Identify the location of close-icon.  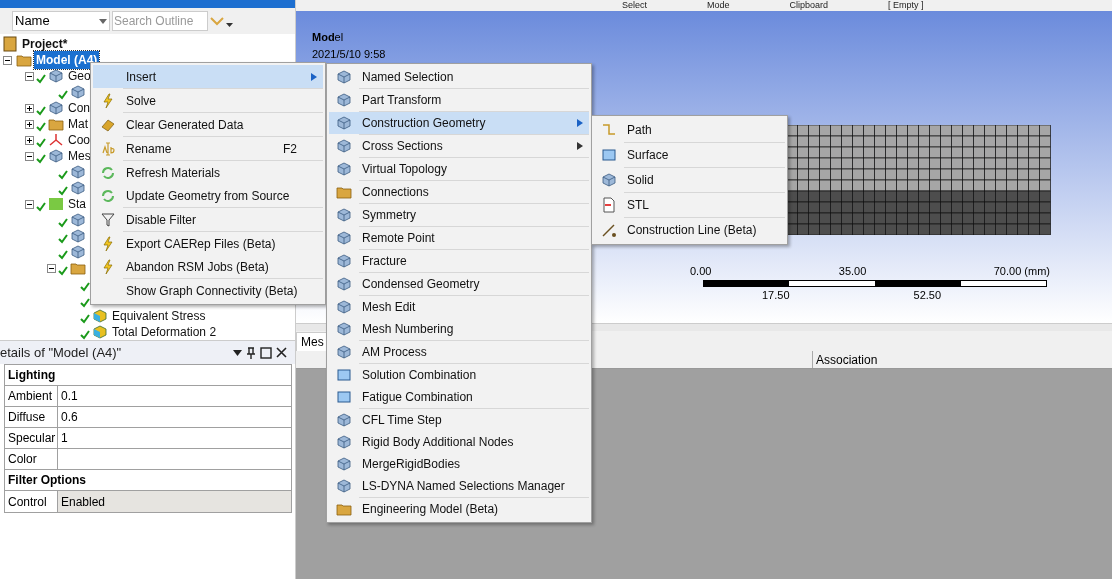
(281, 352).